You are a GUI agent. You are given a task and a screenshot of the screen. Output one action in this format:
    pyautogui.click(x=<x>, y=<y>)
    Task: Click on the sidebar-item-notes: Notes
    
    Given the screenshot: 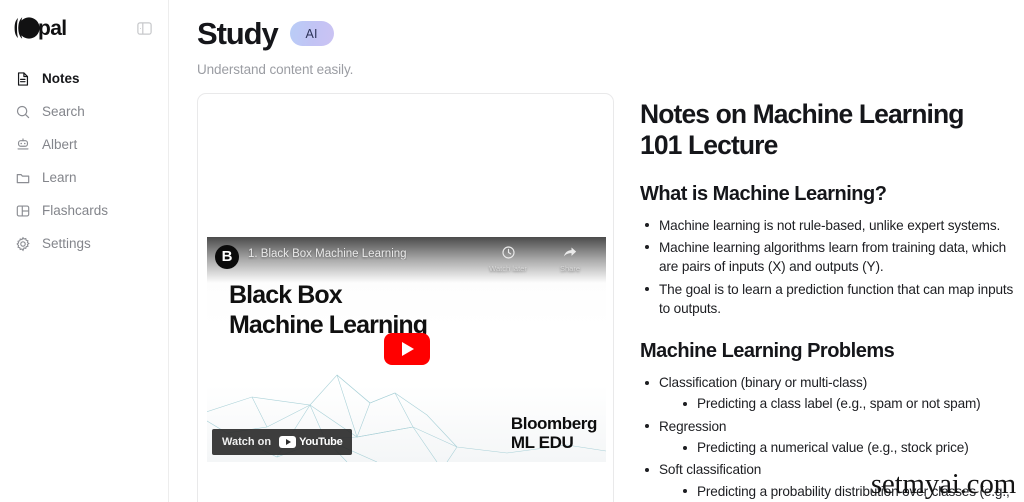 What is the action you would take?
    pyautogui.click(x=84, y=78)
    